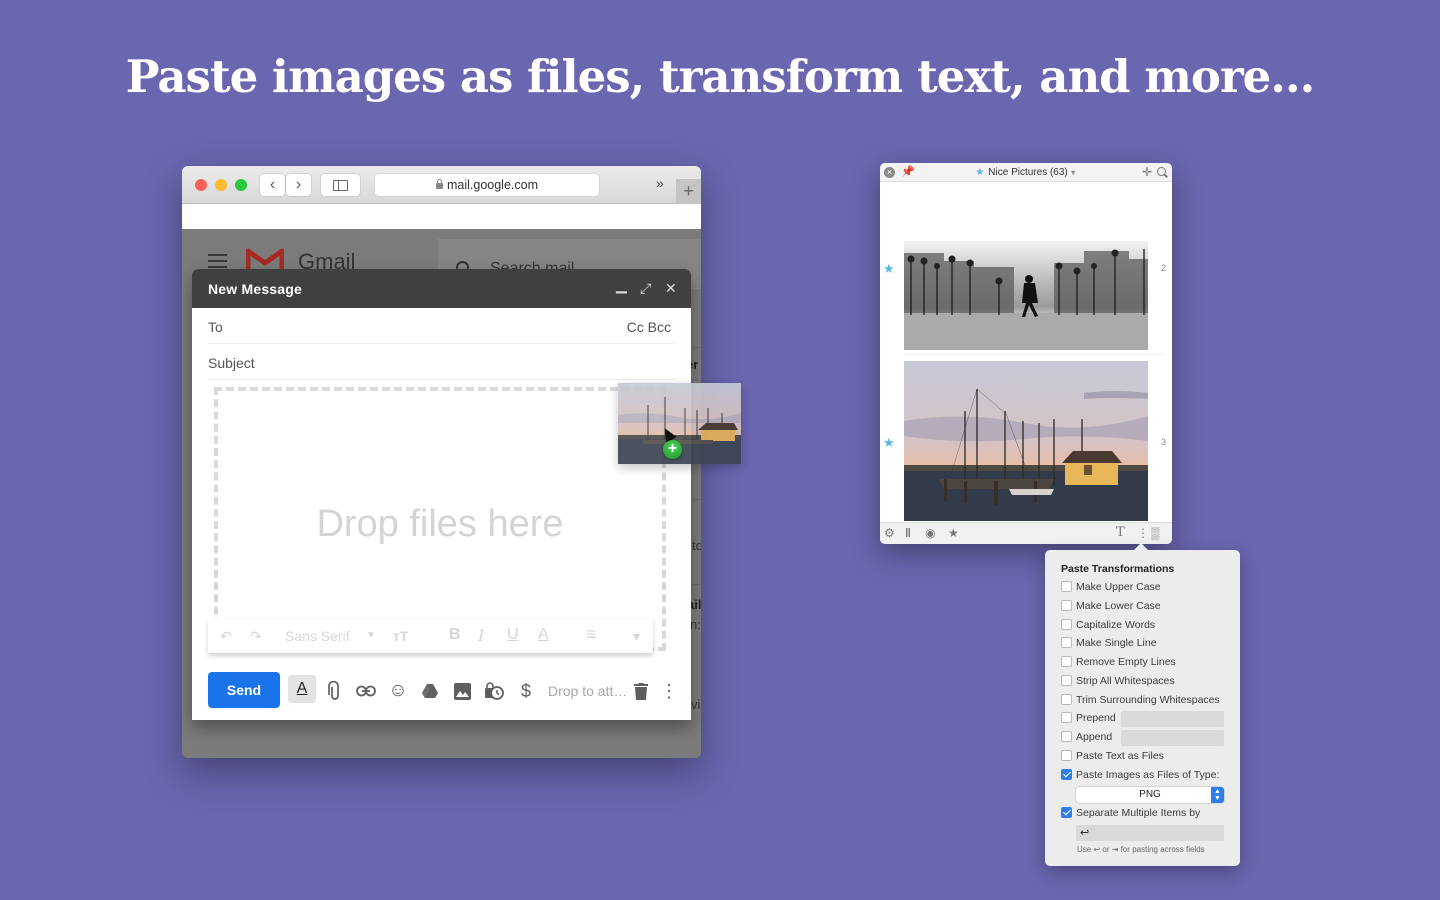  Describe the element at coordinates (1155, 533) in the screenshot. I see `trash-icon: ▒` at that location.